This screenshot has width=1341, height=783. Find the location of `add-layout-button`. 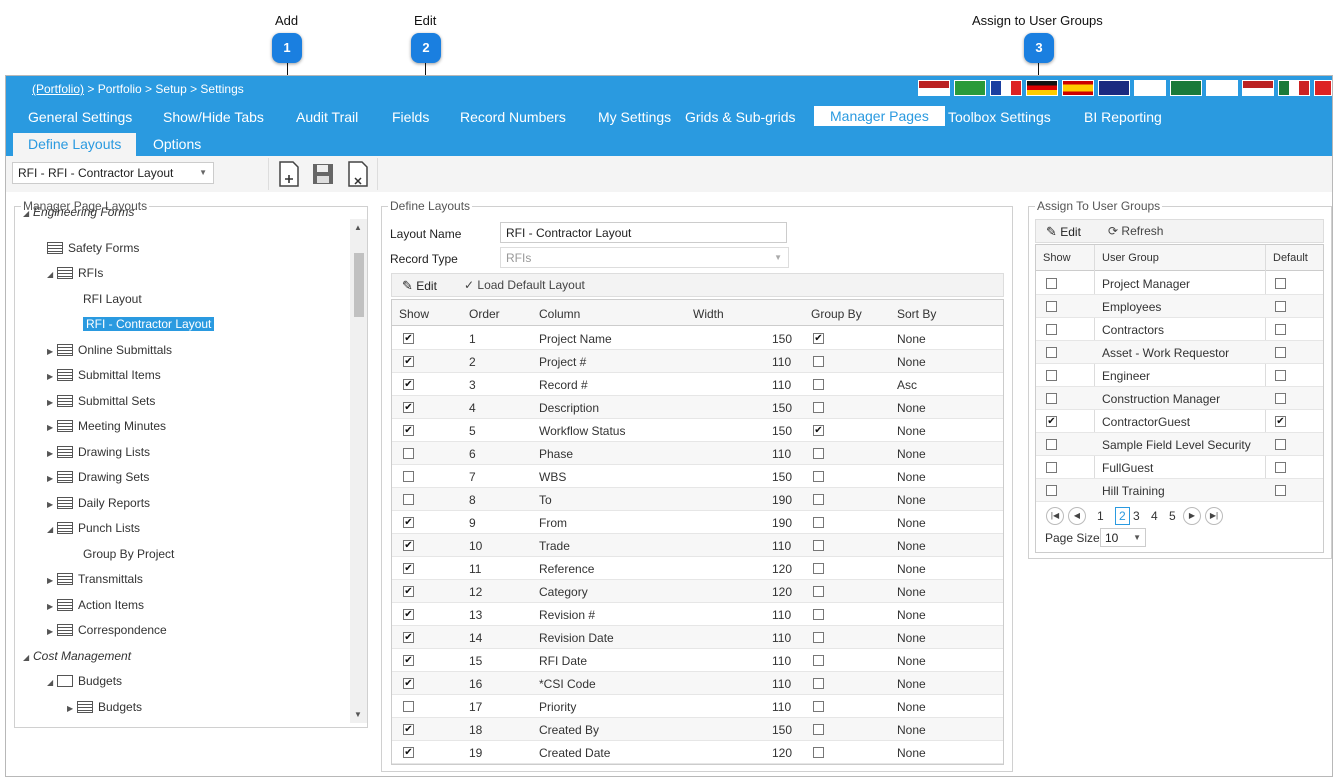

add-layout-button is located at coordinates (289, 174).